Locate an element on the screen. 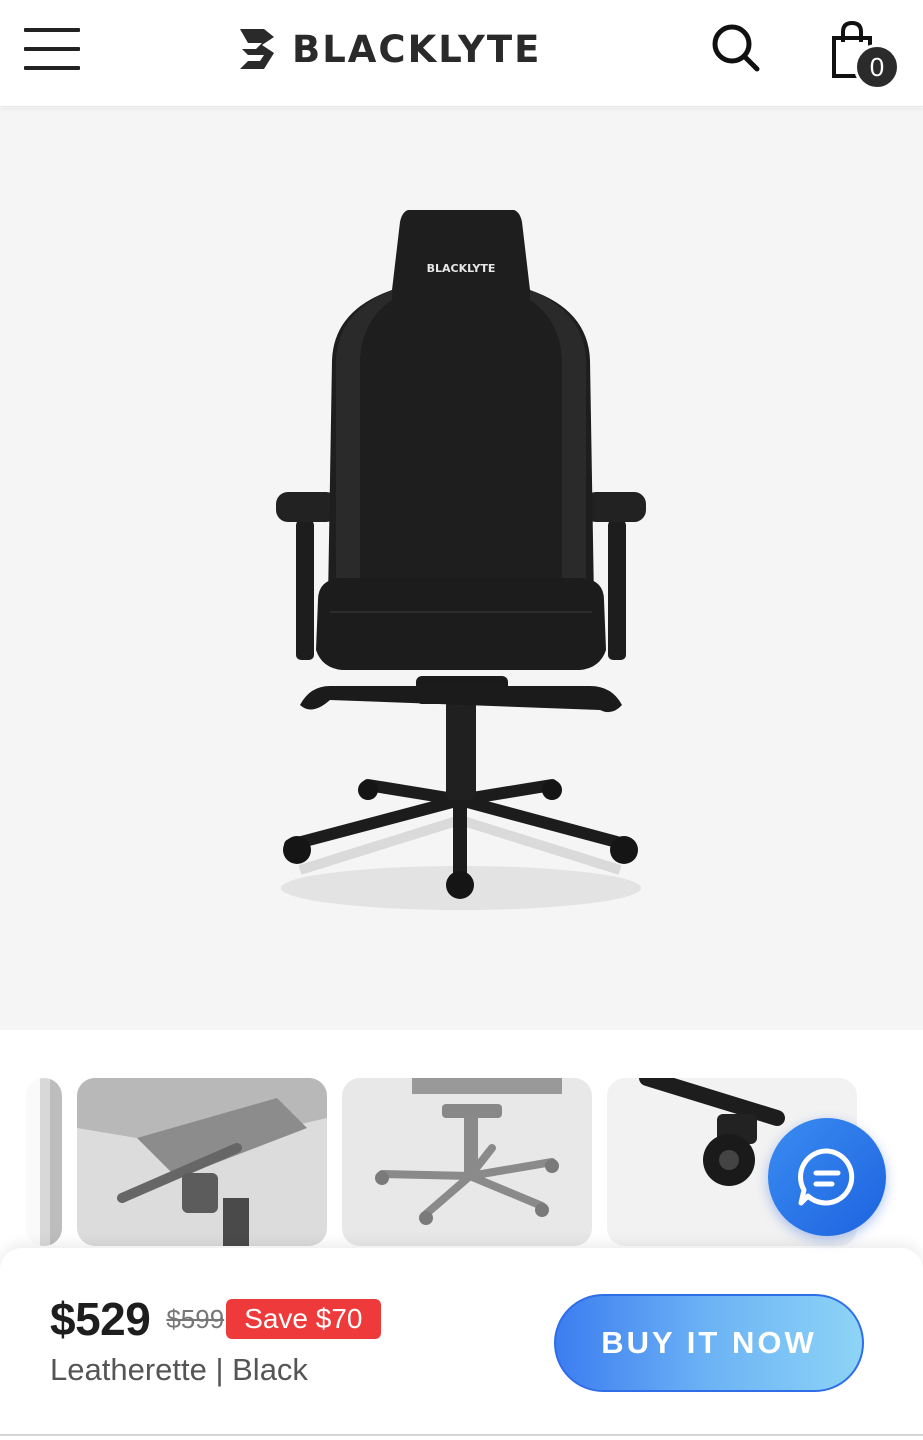  bottom-divider is located at coordinates (461, 1435).